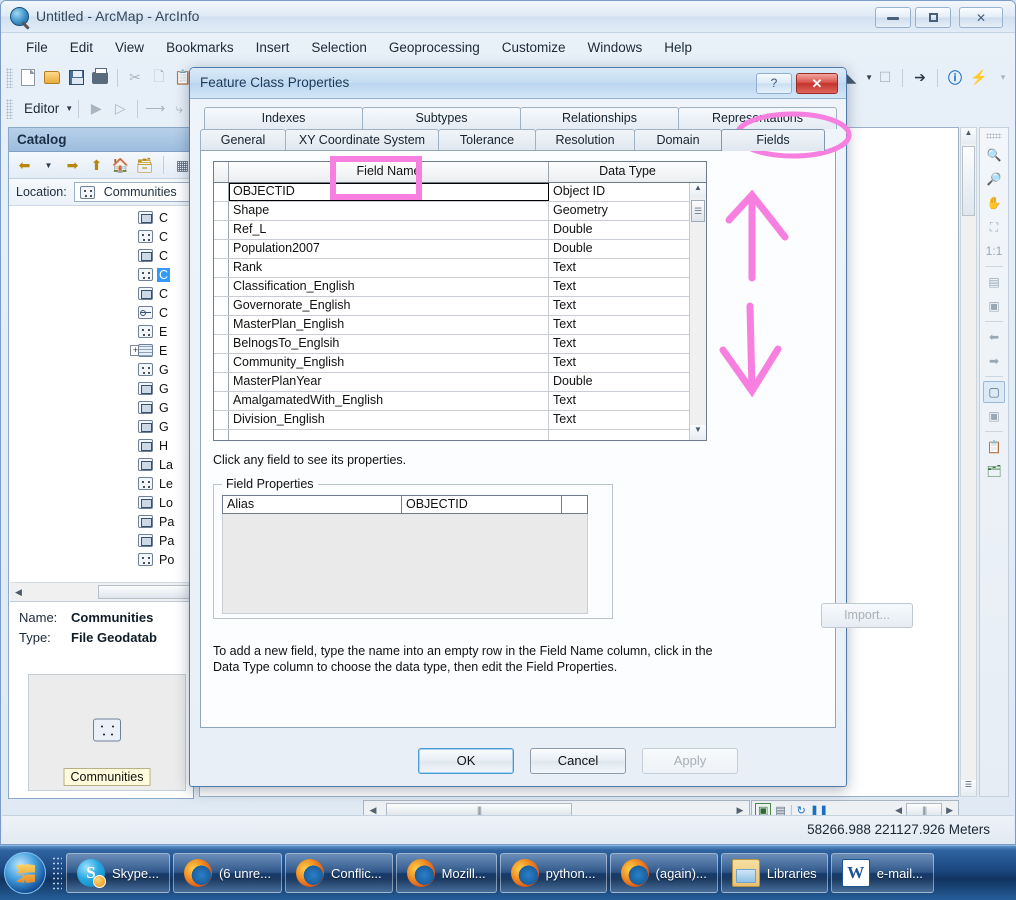  I want to click on straight-segment-icon: ⟶, so click(155, 109).